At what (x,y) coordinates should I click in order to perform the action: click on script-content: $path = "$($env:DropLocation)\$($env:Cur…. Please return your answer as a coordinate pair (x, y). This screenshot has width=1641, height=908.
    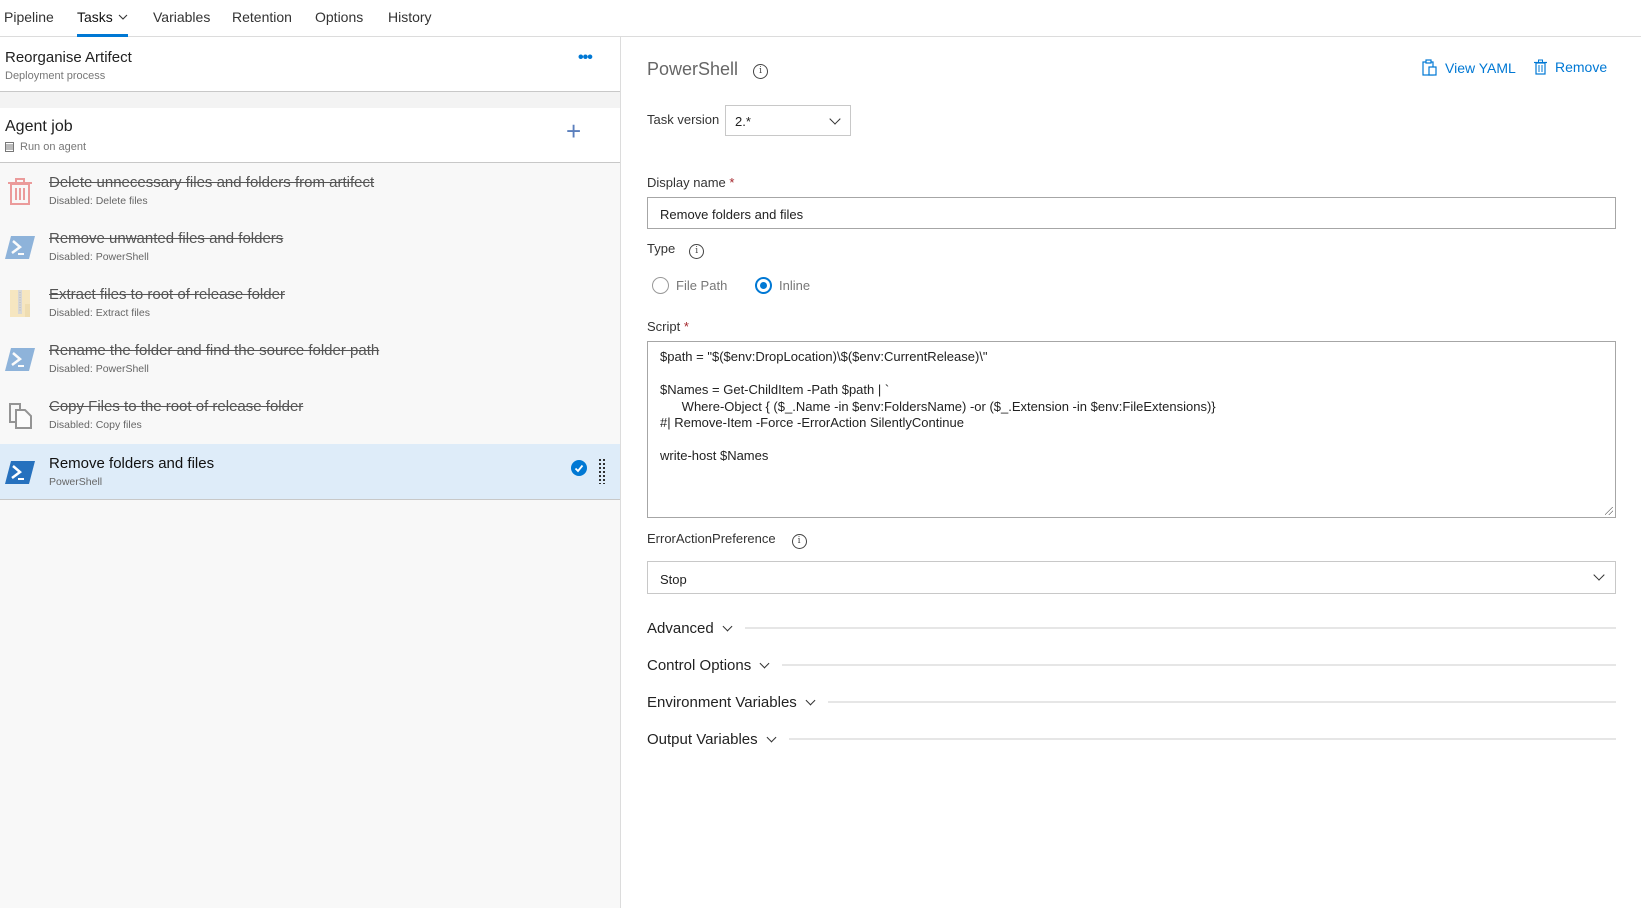
    Looking at the image, I should click on (938, 406).